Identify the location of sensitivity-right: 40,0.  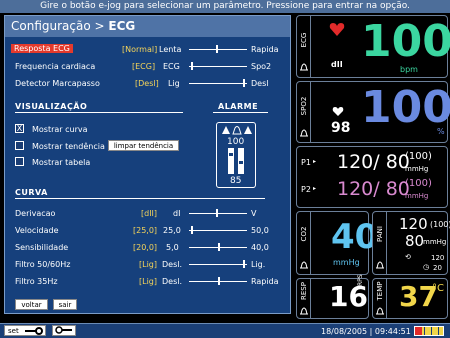
(260, 247).